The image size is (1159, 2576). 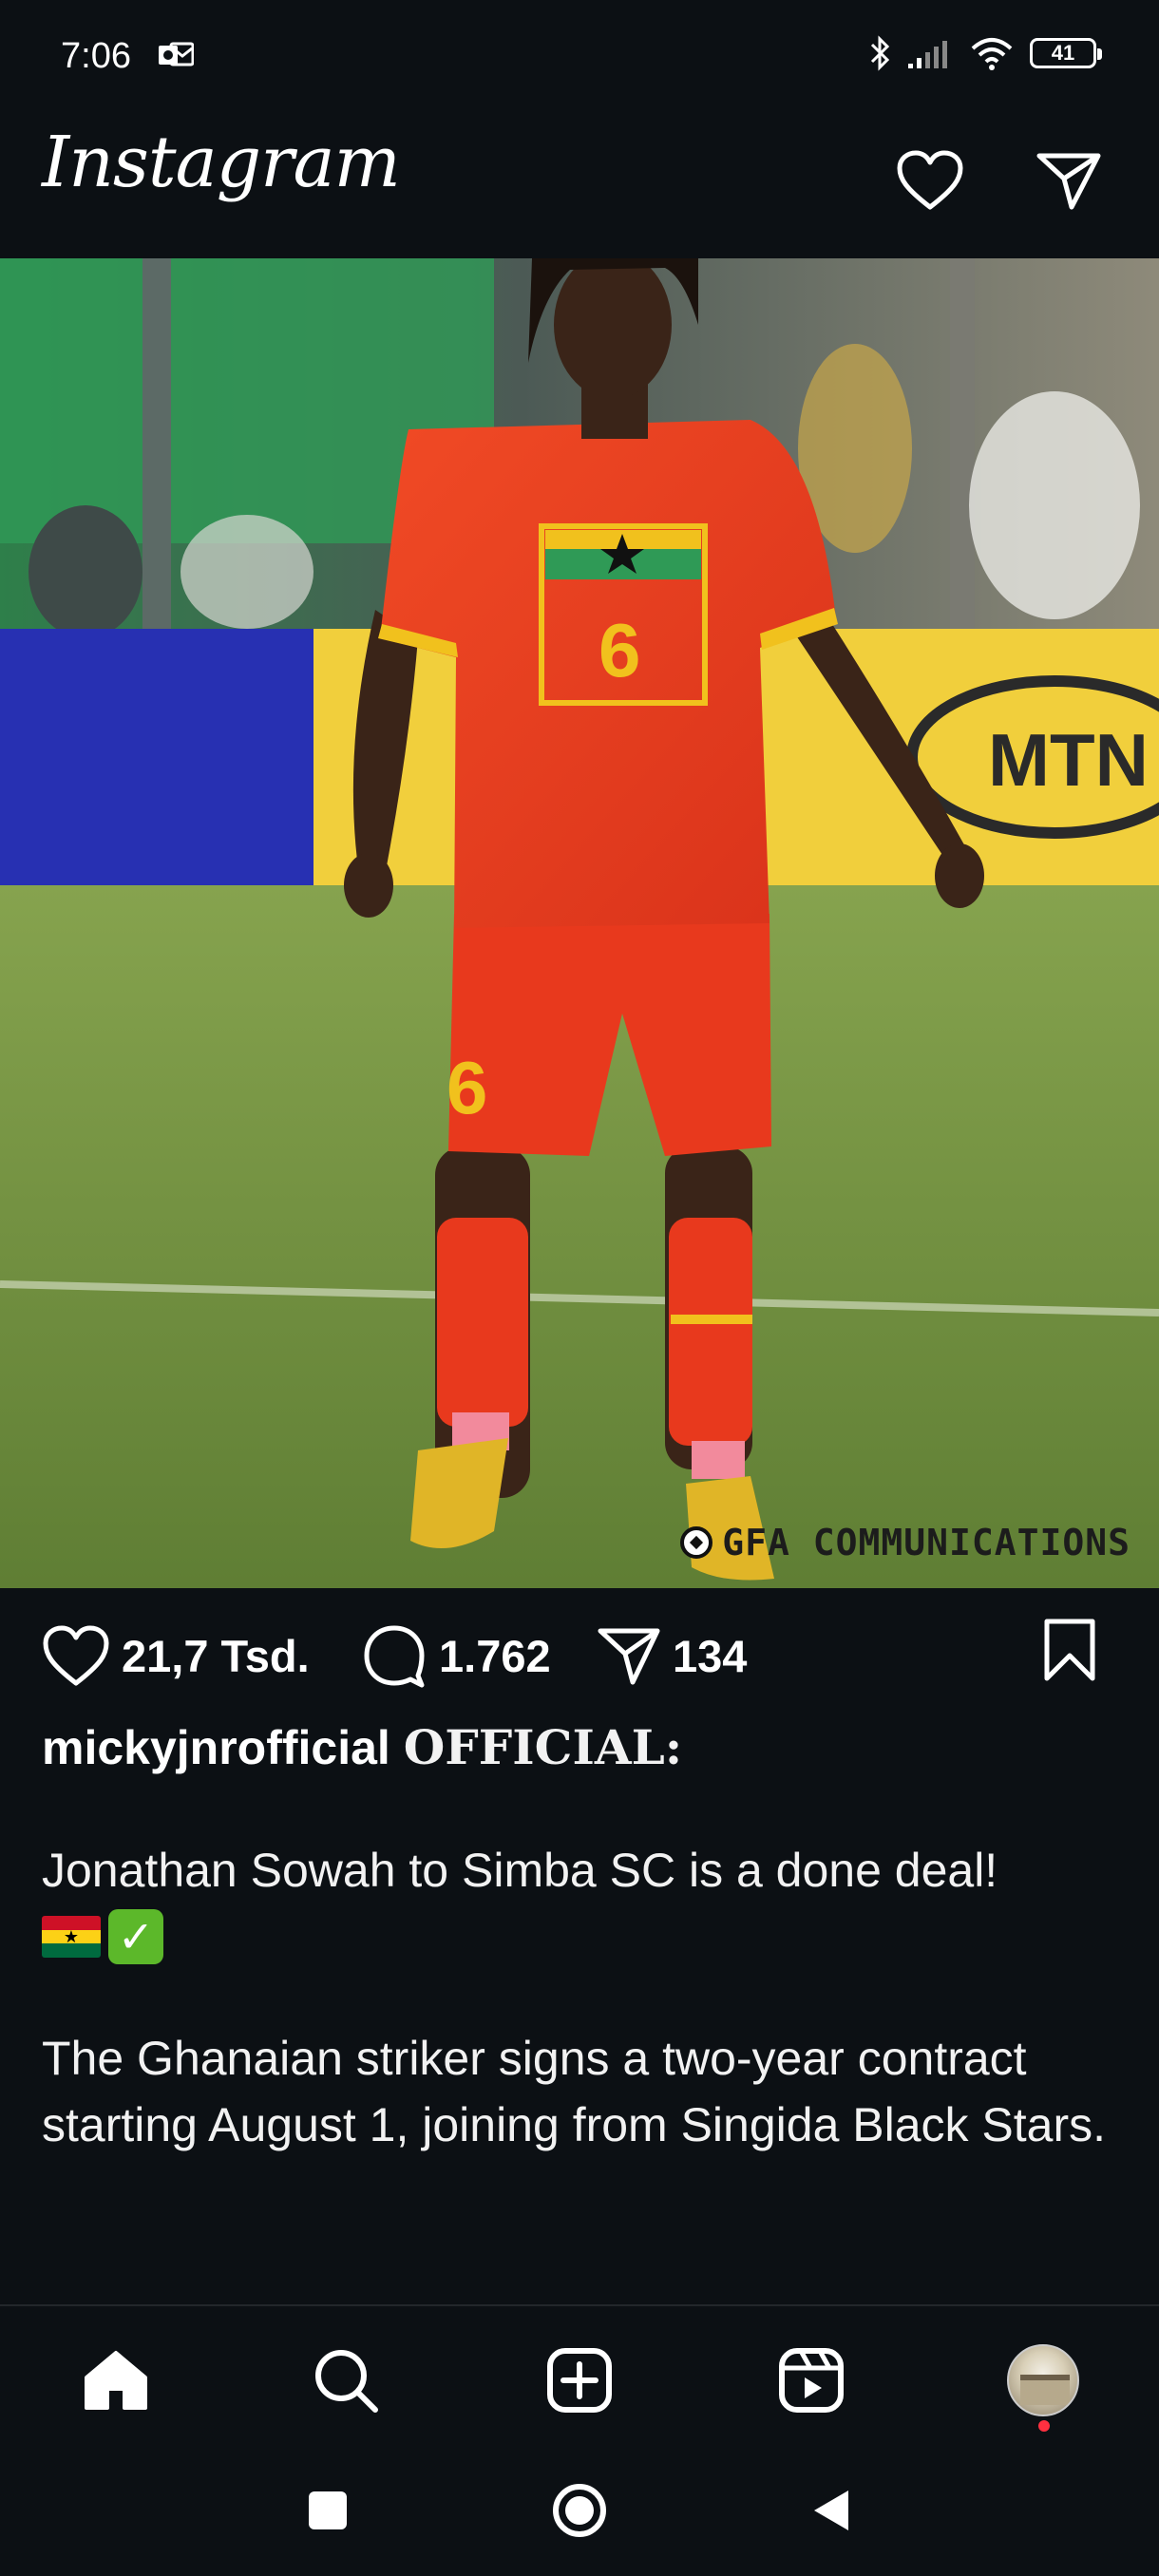 I want to click on save-button, so click(x=1069, y=1650).